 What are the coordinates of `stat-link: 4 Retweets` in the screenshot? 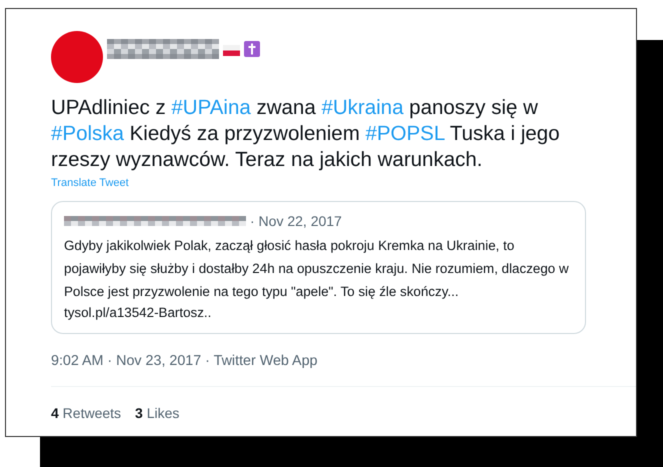 It's located at (86, 413).